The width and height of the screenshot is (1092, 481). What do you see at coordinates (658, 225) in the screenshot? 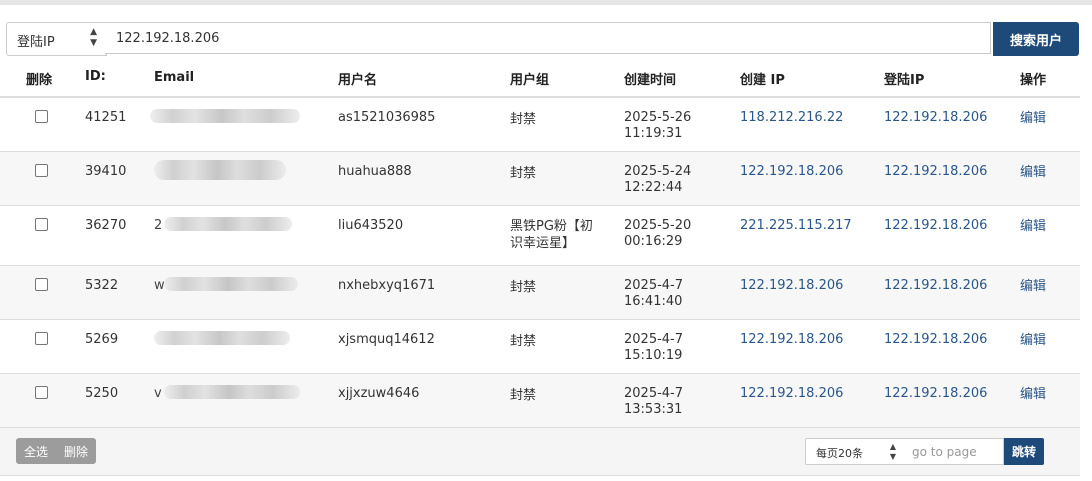
I see `row-date: 2025-5-20` at bounding box center [658, 225].